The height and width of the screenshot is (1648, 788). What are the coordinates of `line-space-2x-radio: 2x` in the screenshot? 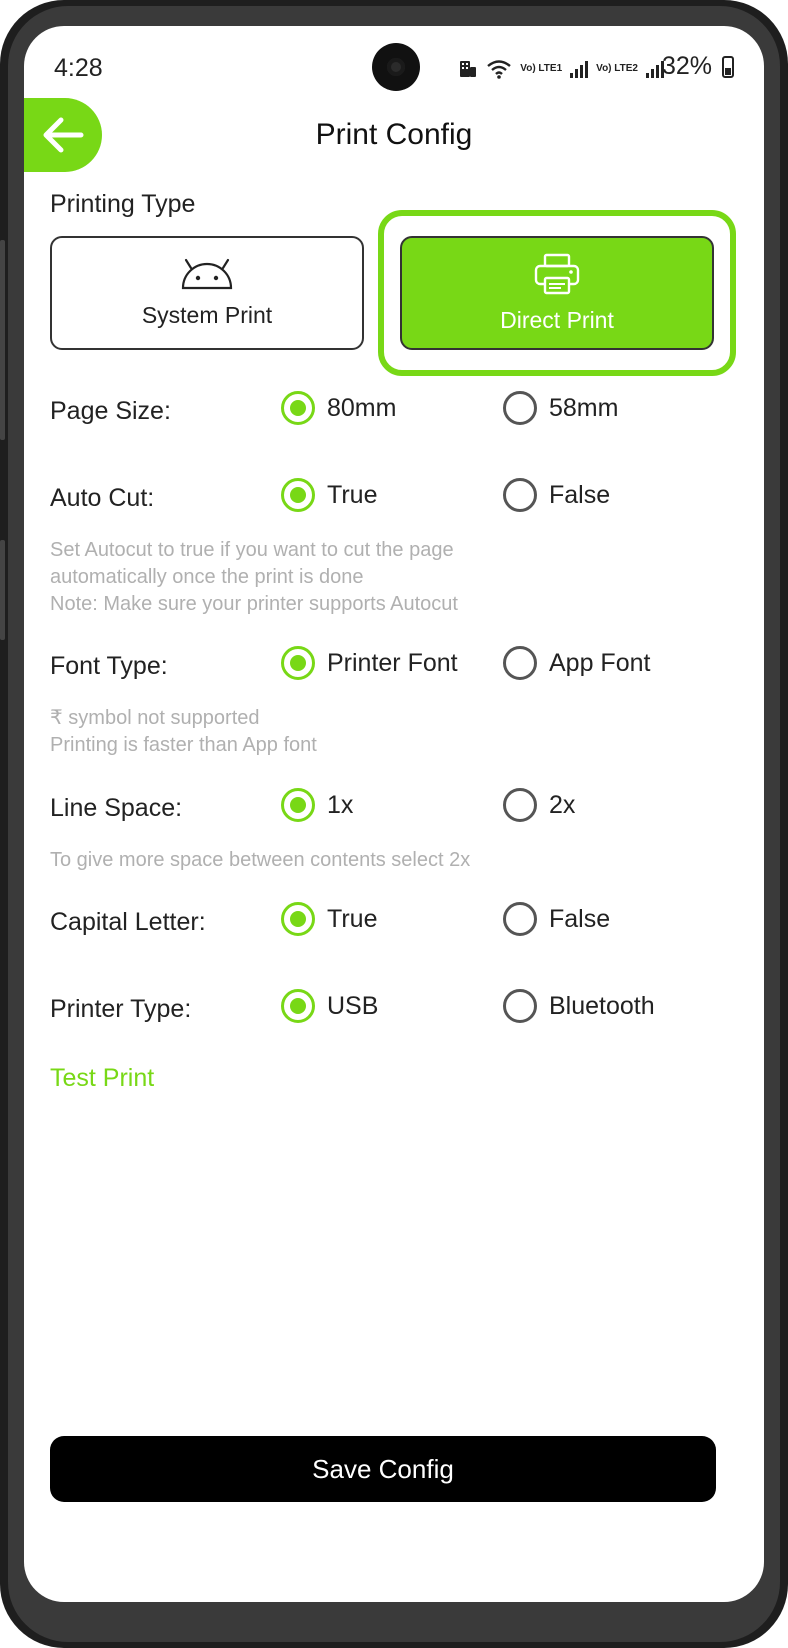 It's located at (539, 805).